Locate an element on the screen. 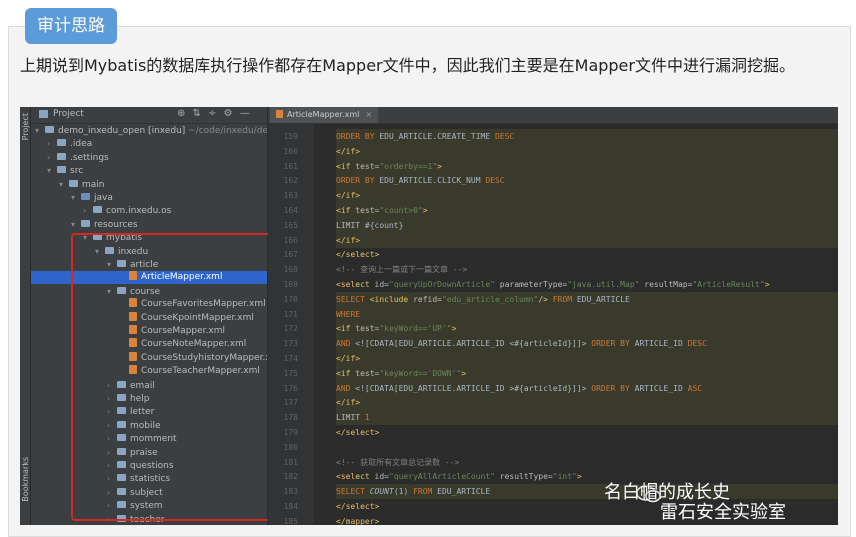 The height and width of the screenshot is (537, 856). code-token: EDU_ARTICLE is located at coordinates (464, 492).